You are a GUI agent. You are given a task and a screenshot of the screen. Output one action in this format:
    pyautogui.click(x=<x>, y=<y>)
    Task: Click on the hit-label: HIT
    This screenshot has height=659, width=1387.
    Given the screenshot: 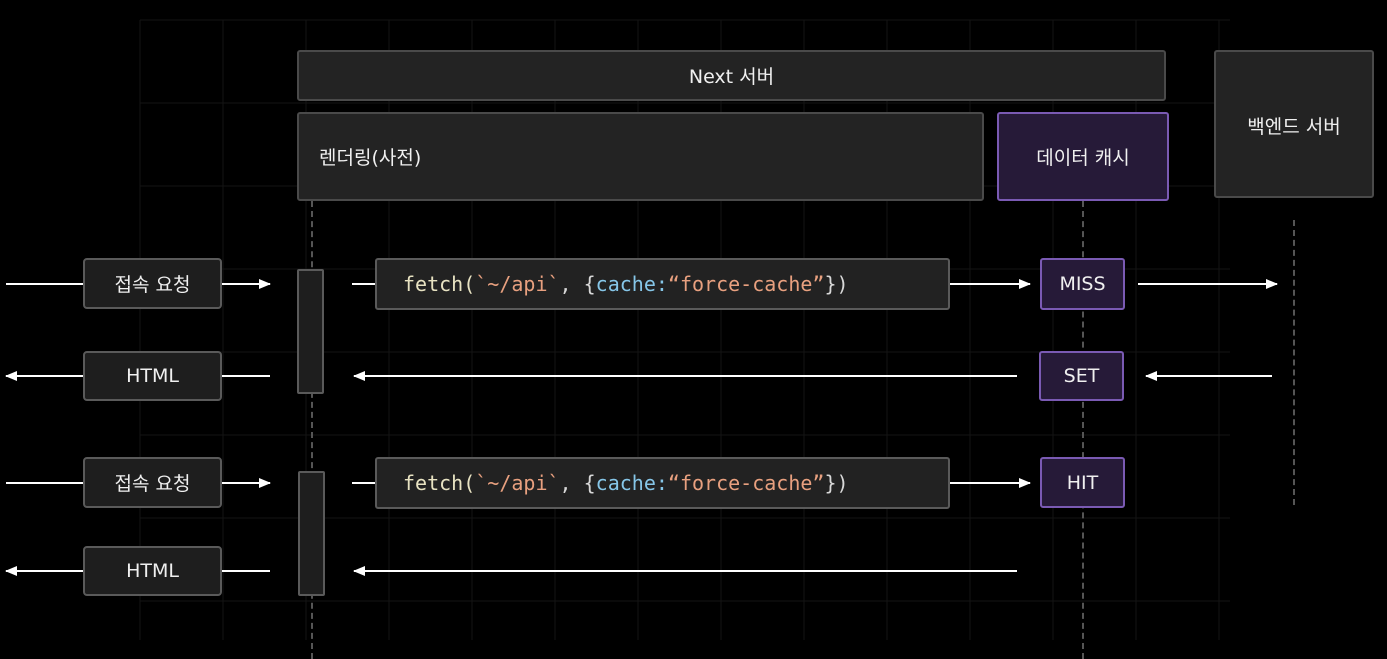 What is the action you would take?
    pyautogui.click(x=1082, y=482)
    